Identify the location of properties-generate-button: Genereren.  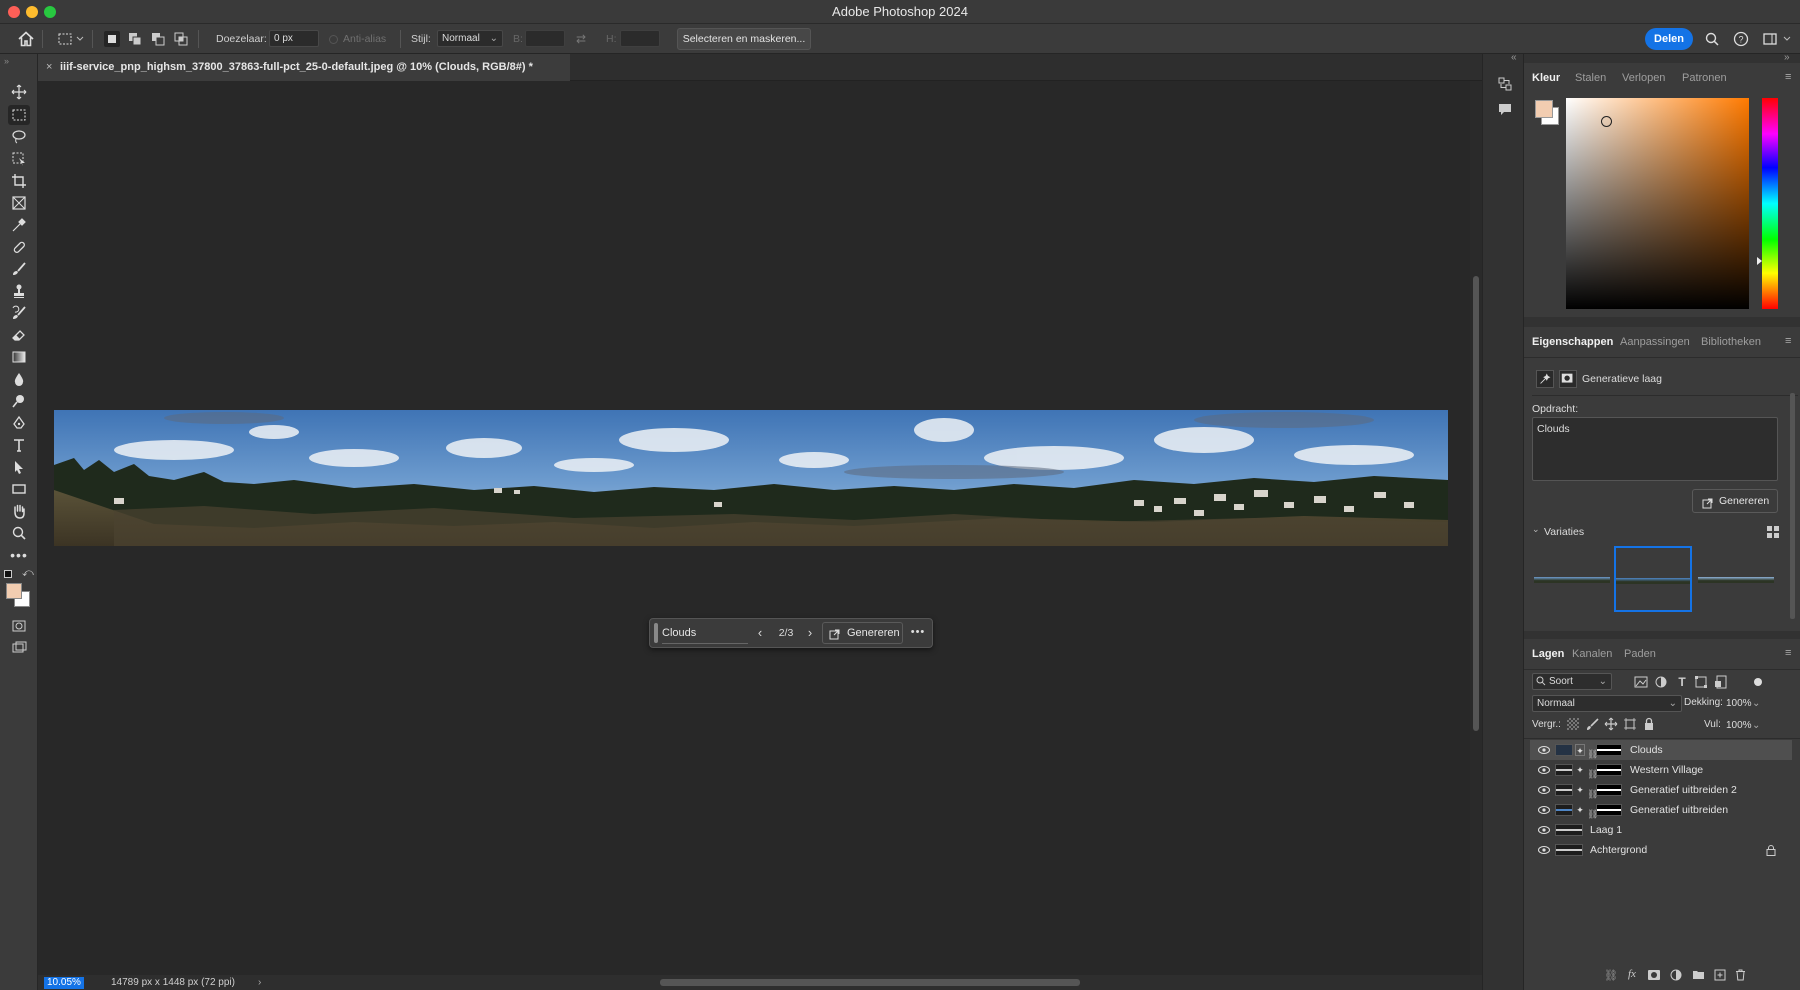
(1735, 501).